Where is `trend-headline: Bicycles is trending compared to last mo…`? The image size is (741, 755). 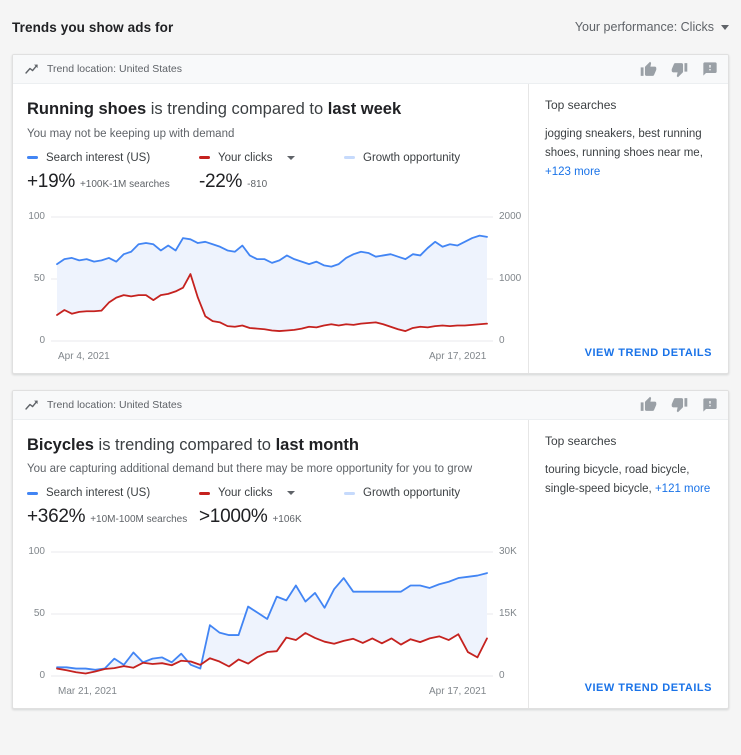
trend-headline: Bicycles is trending compared to last mo… is located at coordinates (270, 445).